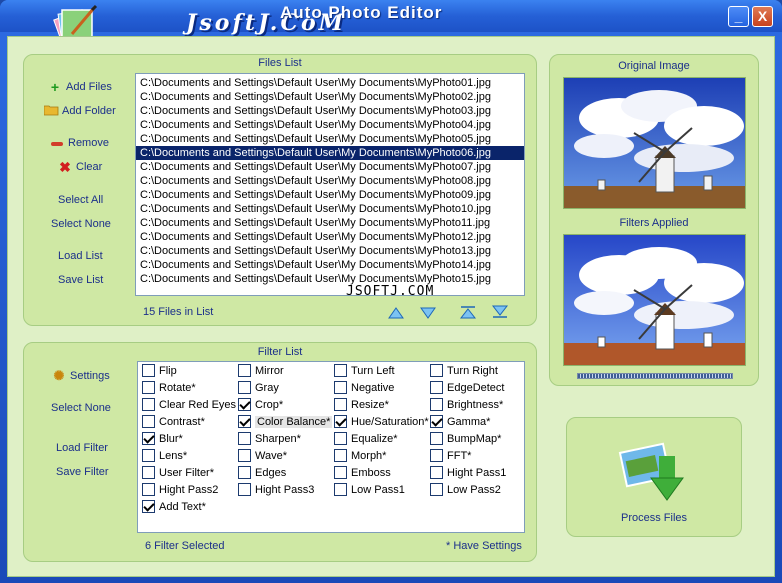  I want to click on filter-checkbox-item: Emboss, so click(362, 472).